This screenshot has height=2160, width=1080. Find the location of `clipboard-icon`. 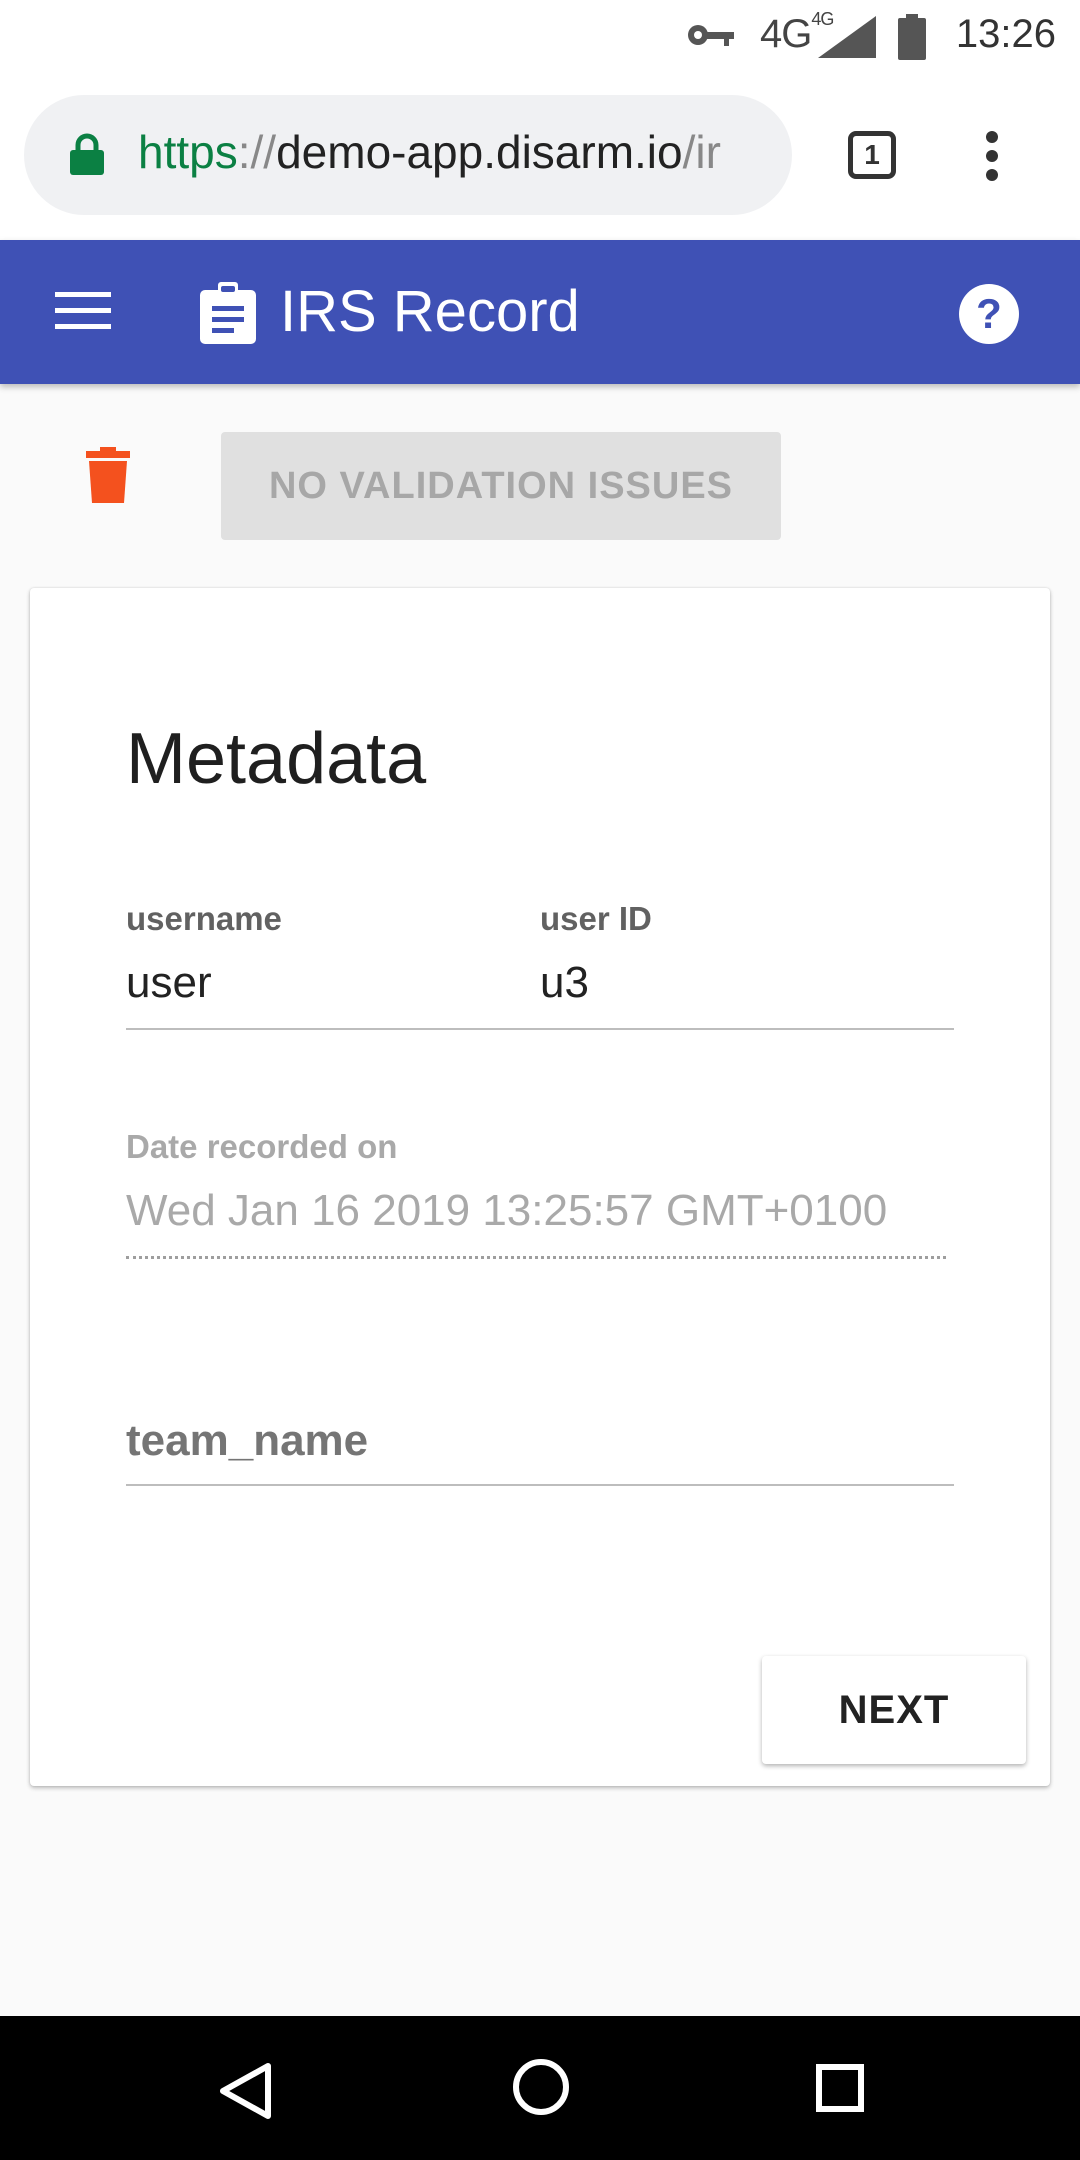

clipboard-icon is located at coordinates (228, 313).